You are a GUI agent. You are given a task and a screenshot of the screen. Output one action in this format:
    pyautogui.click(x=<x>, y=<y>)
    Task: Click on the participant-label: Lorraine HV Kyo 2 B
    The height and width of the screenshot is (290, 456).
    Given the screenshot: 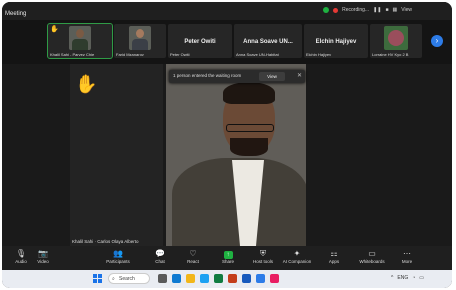 What is the action you would take?
    pyautogui.click(x=390, y=54)
    